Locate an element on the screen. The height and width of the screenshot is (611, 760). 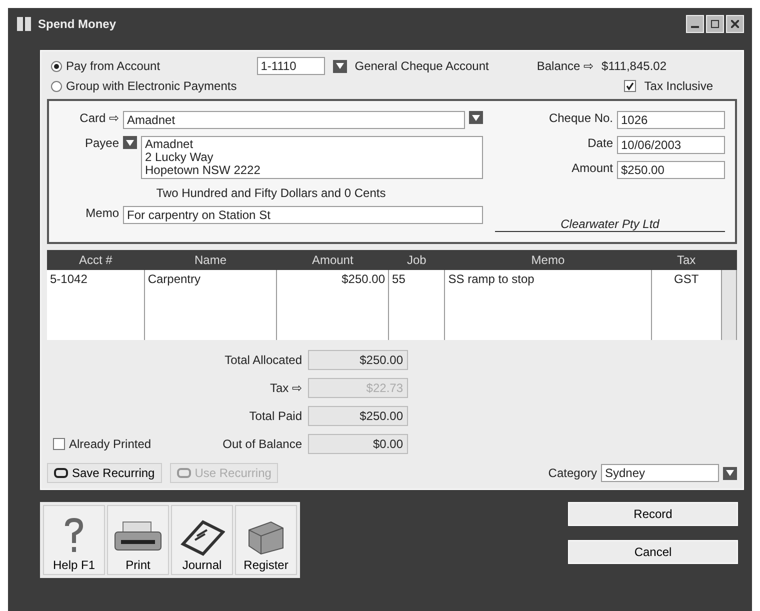
checkbox-label: Tax Inclusive is located at coordinates (678, 86).